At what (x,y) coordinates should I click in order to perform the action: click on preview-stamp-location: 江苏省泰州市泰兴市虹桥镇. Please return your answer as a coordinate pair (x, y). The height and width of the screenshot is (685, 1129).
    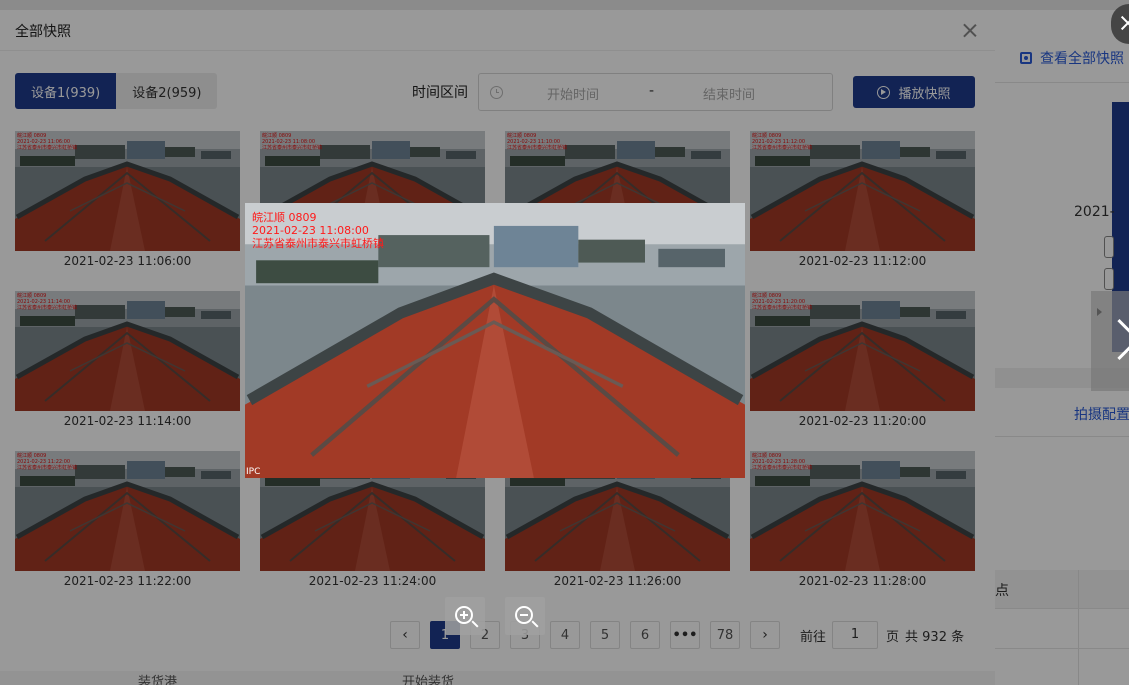
    Looking at the image, I should click on (318, 243).